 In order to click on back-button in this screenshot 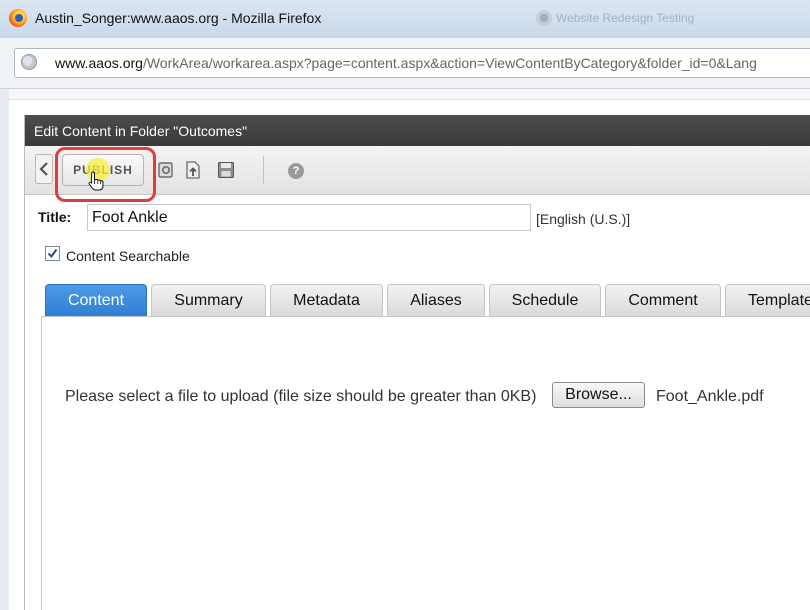, I will do `click(44, 169)`.